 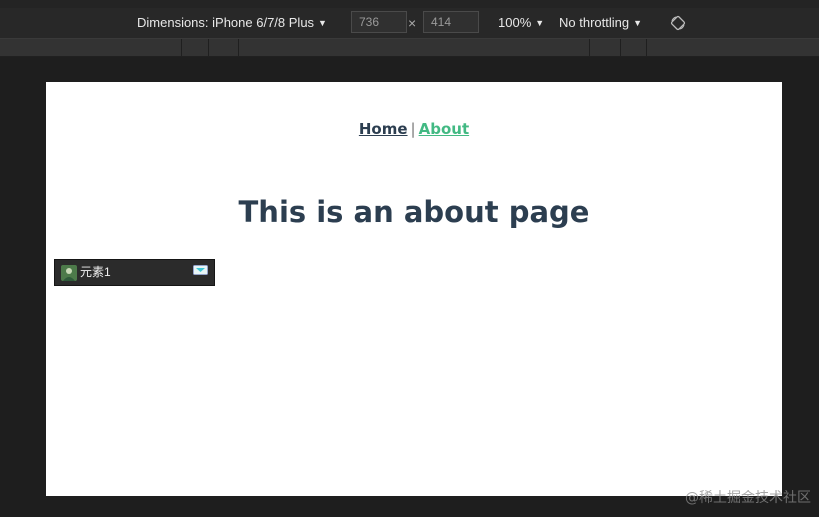 I want to click on highlight-toggle-icon, so click(x=200, y=270).